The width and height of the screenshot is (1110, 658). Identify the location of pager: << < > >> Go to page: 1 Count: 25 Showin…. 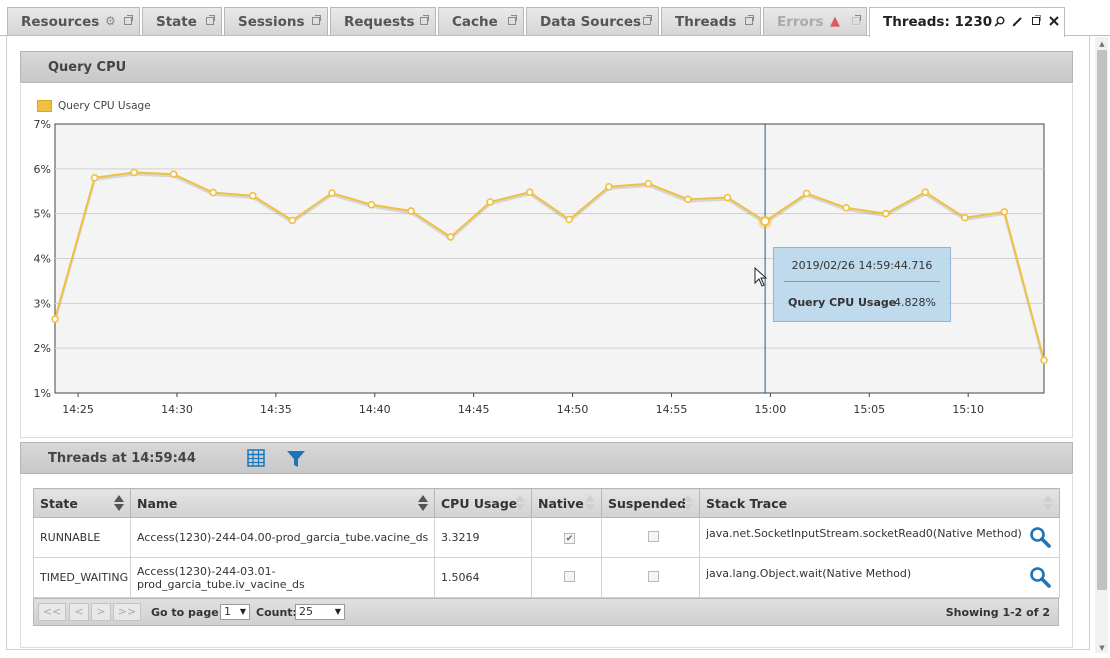
(546, 612).